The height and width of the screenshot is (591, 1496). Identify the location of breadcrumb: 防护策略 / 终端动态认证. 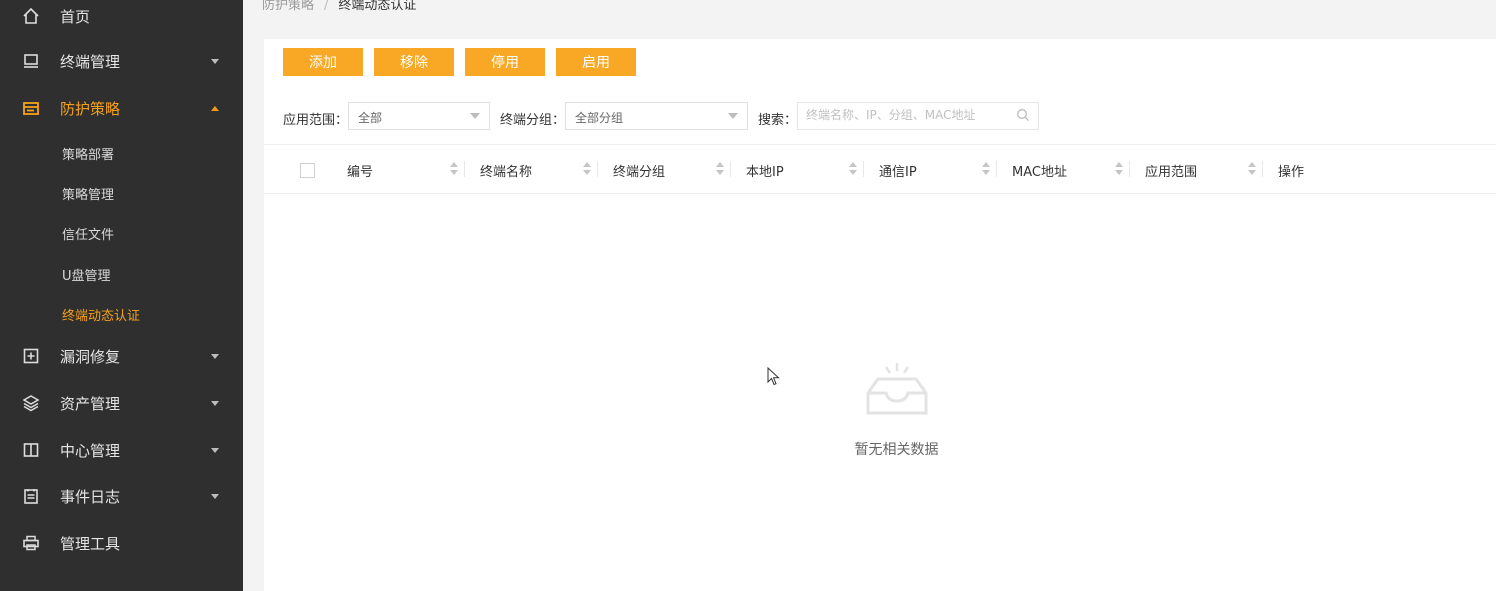
(339, 6).